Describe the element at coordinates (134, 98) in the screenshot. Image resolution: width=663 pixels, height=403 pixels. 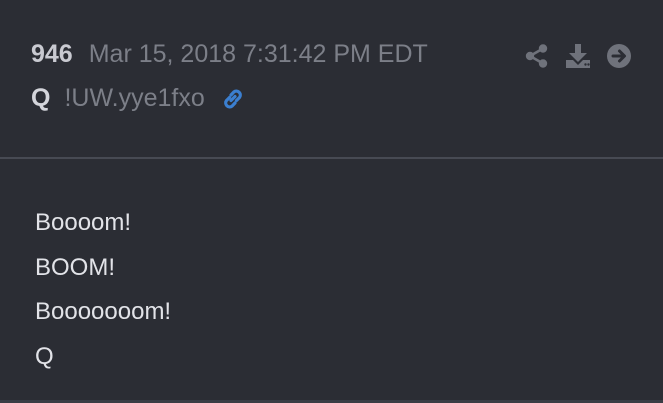
I see `author-tripcode: !UW.yye1fxo` at that location.